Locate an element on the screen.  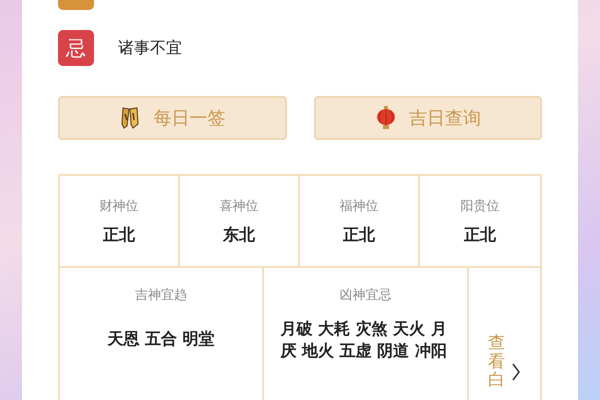
deity-label: 凶神宜忌 is located at coordinates (366, 295).